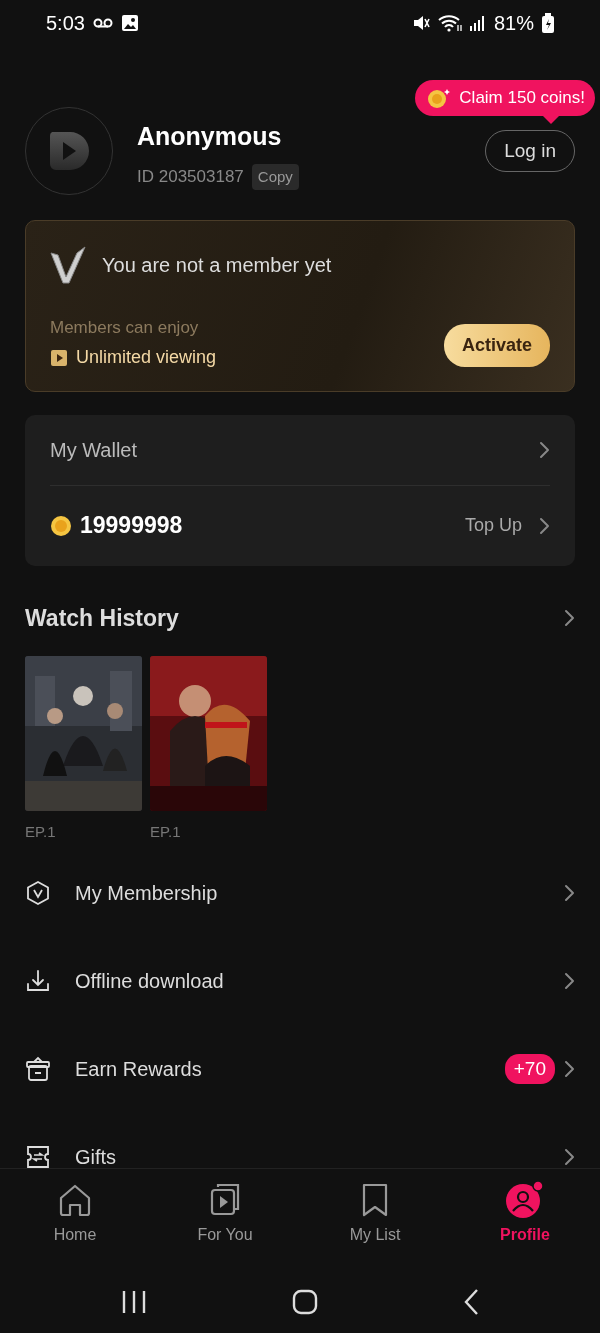  I want to click on user-name: Anonymous, so click(210, 136).